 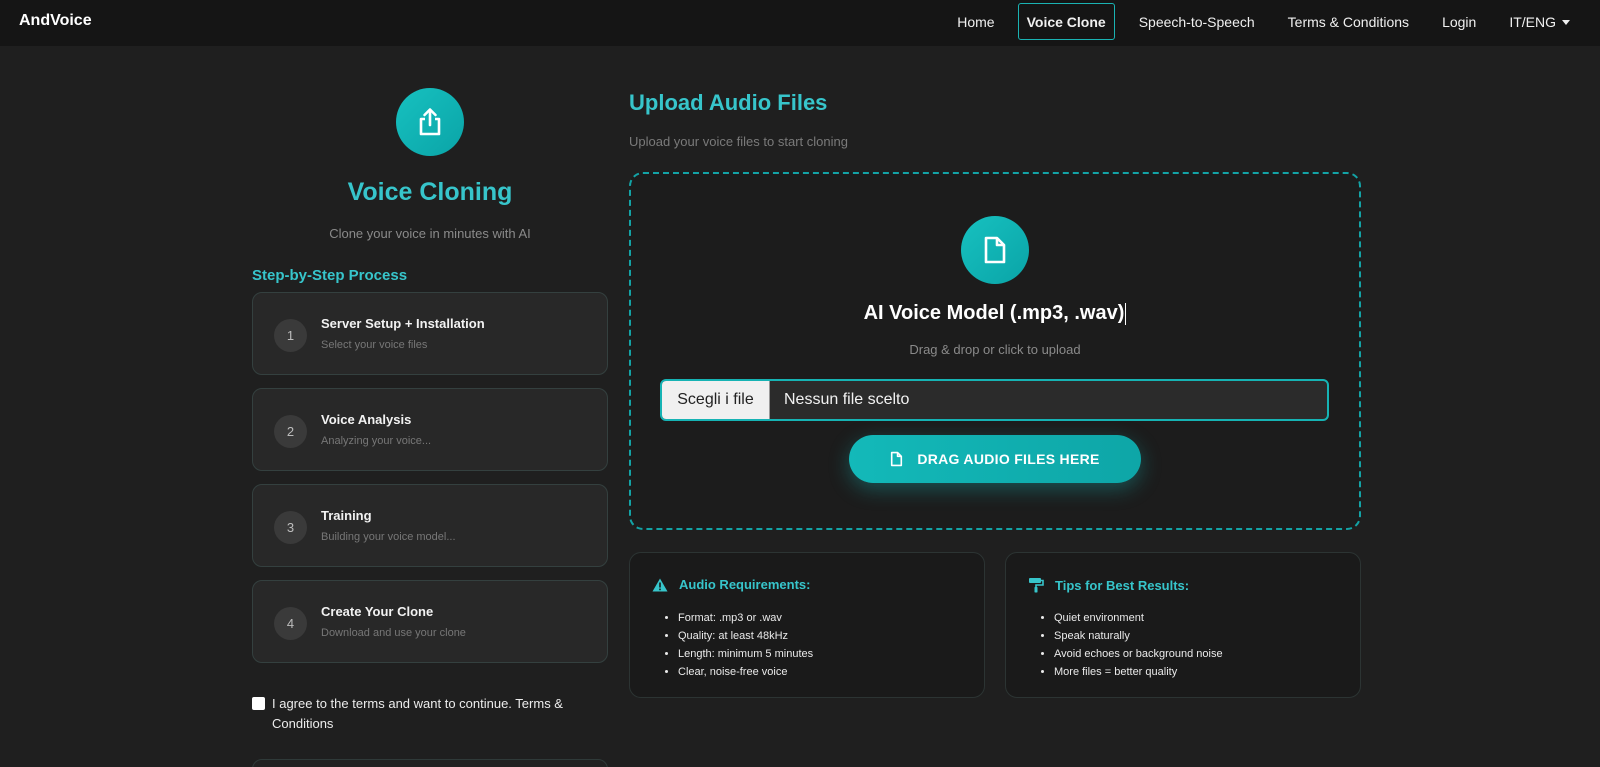 I want to click on list-item: More files = better quality, so click(x=1138, y=672).